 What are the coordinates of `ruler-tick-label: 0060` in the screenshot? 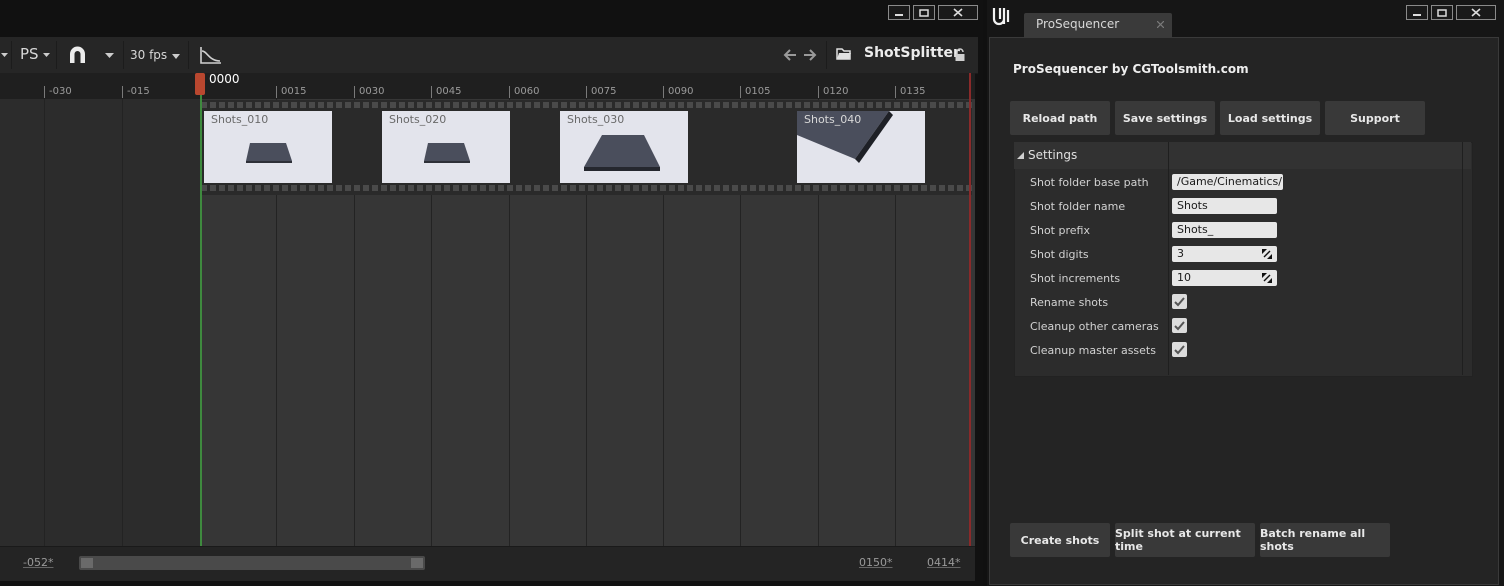 It's located at (527, 91).